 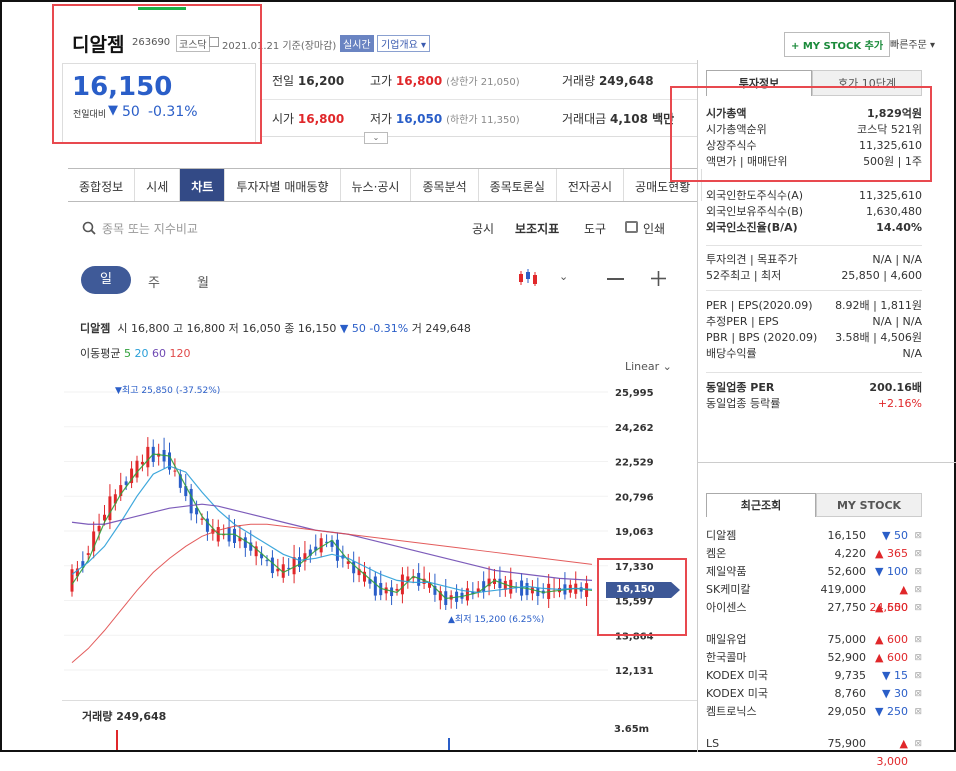 I want to click on collapse-chevron-icon: ⌄, so click(x=376, y=138).